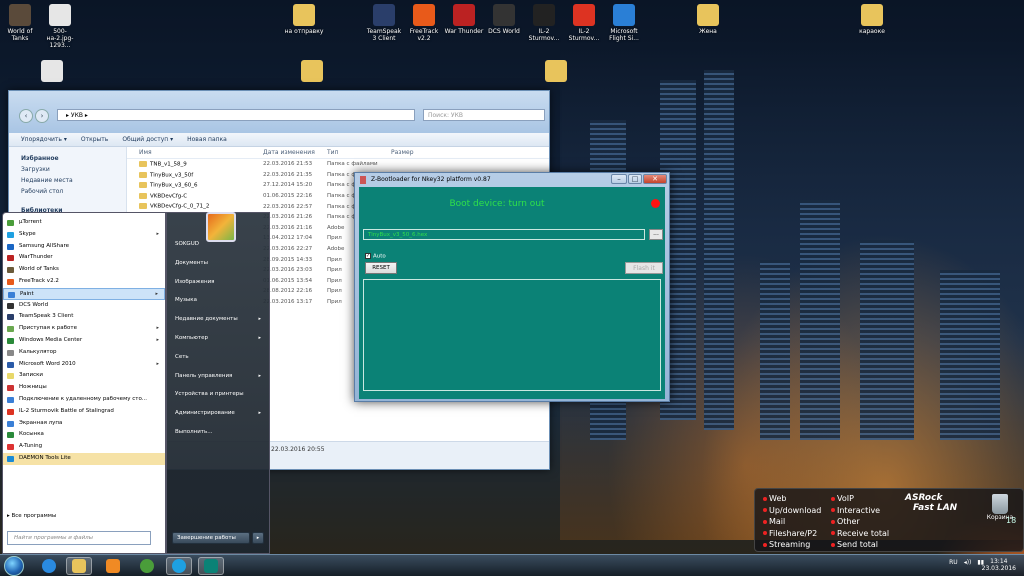 Image resolution: width=1024 pixels, height=576 pixels. What do you see at coordinates (644, 268) in the screenshot?
I see `flash-button: Flash it` at bounding box center [644, 268].